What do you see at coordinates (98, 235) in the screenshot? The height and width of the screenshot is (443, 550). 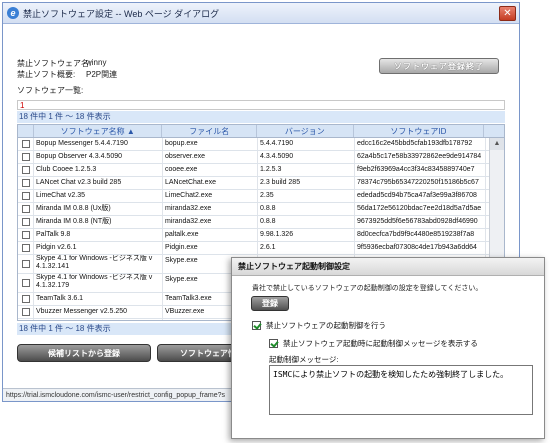 I see `cell-software-name: PalTalk 9.8` at bounding box center [98, 235].